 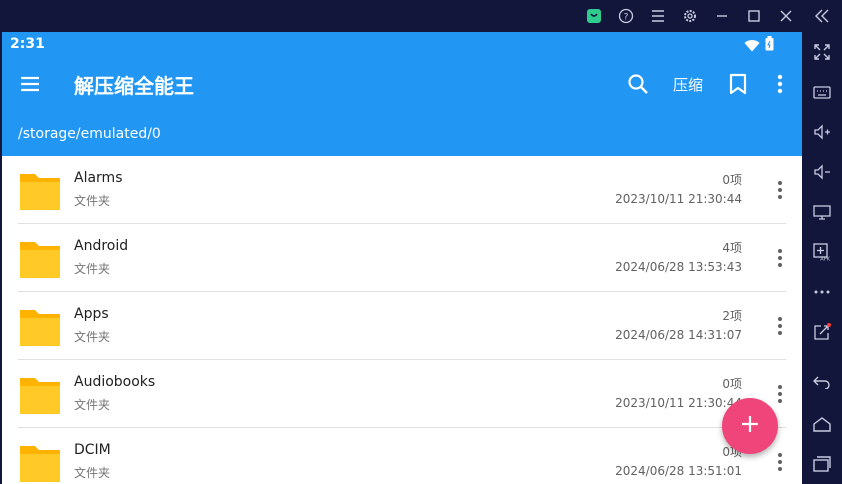 What do you see at coordinates (594, 16) in the screenshot?
I see `store-icon` at bounding box center [594, 16].